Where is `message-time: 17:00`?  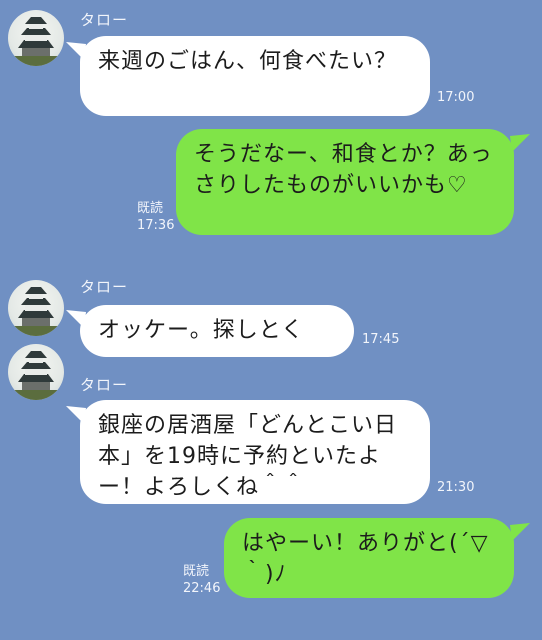
message-time: 17:00 is located at coordinates (456, 97).